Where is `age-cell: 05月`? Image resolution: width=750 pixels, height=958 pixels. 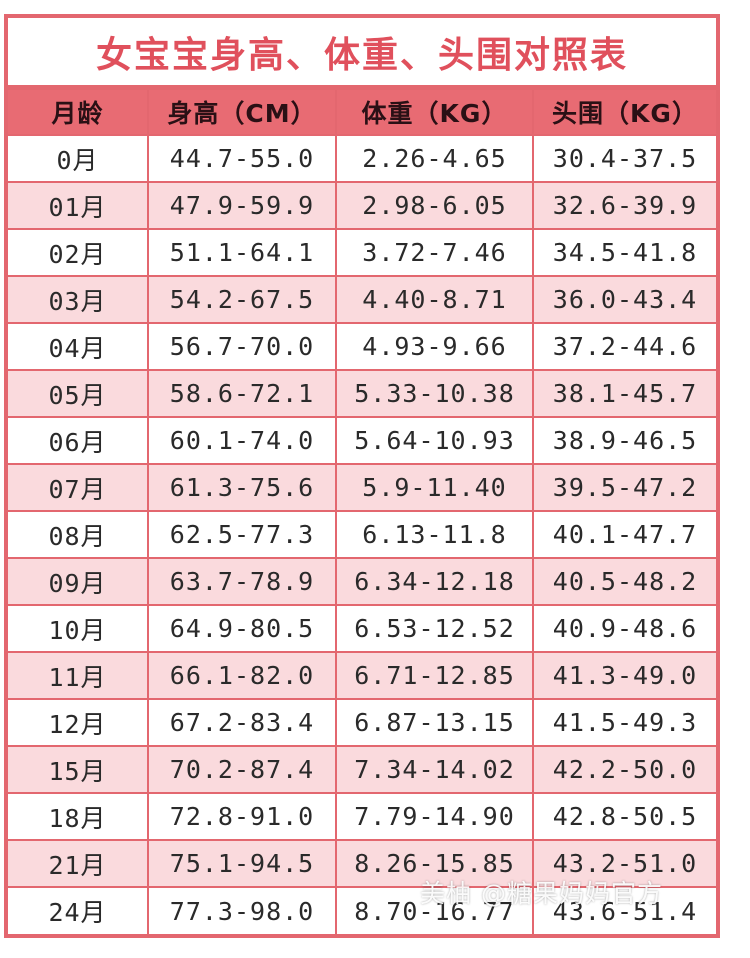 age-cell: 05月 is located at coordinates (78, 393).